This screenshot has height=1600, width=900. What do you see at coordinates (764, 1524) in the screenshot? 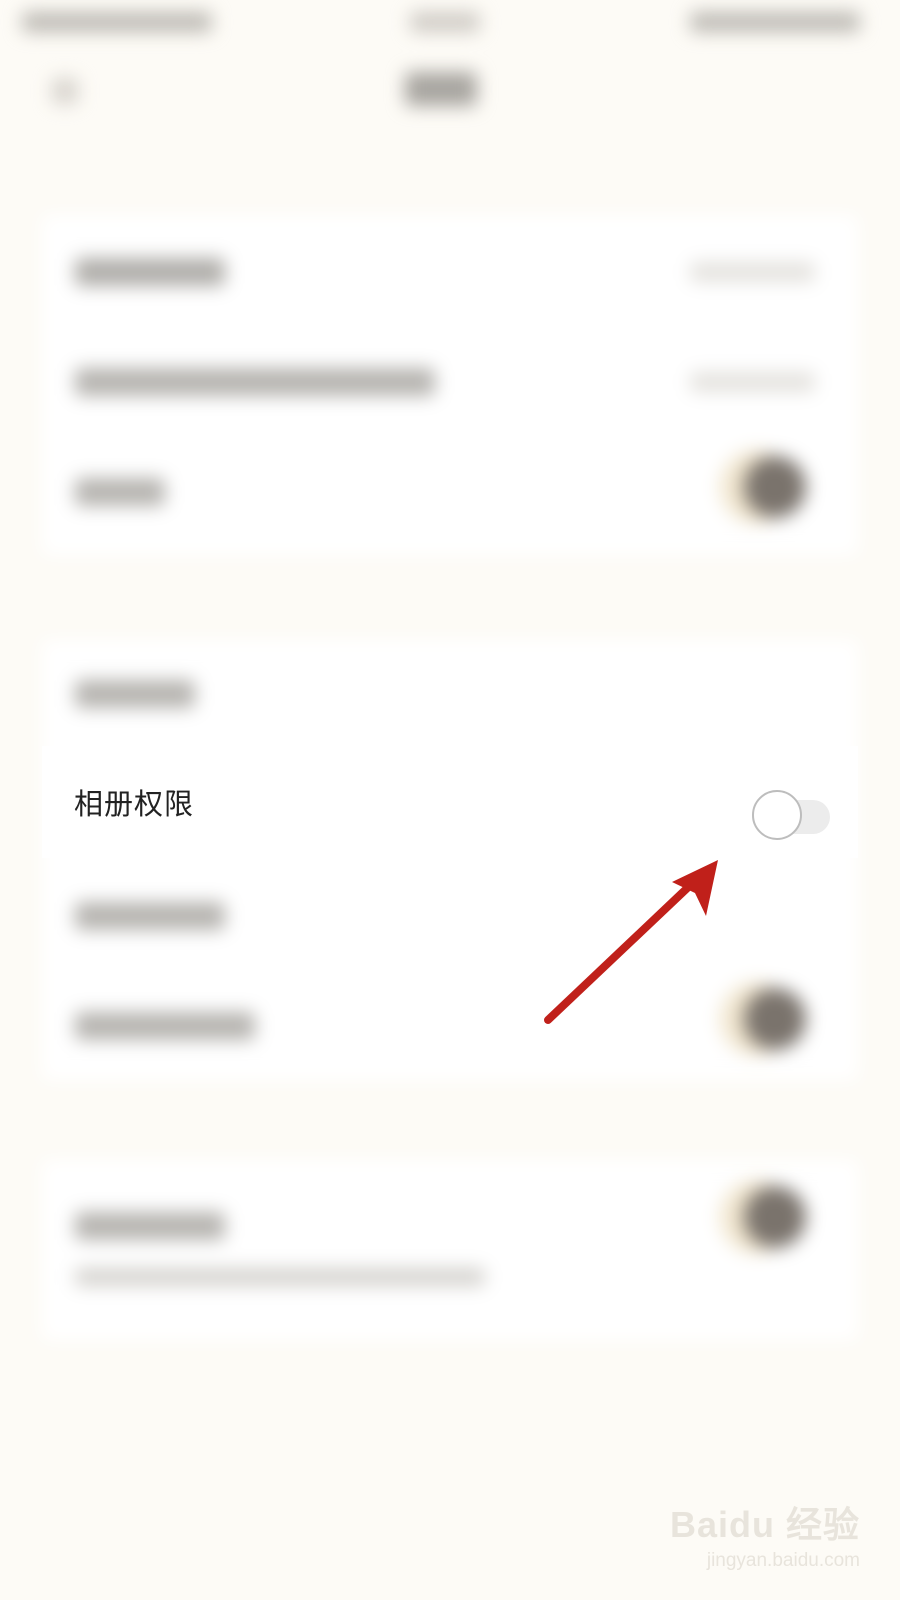
I see `watermark-logo: Baidu 经验` at bounding box center [764, 1524].